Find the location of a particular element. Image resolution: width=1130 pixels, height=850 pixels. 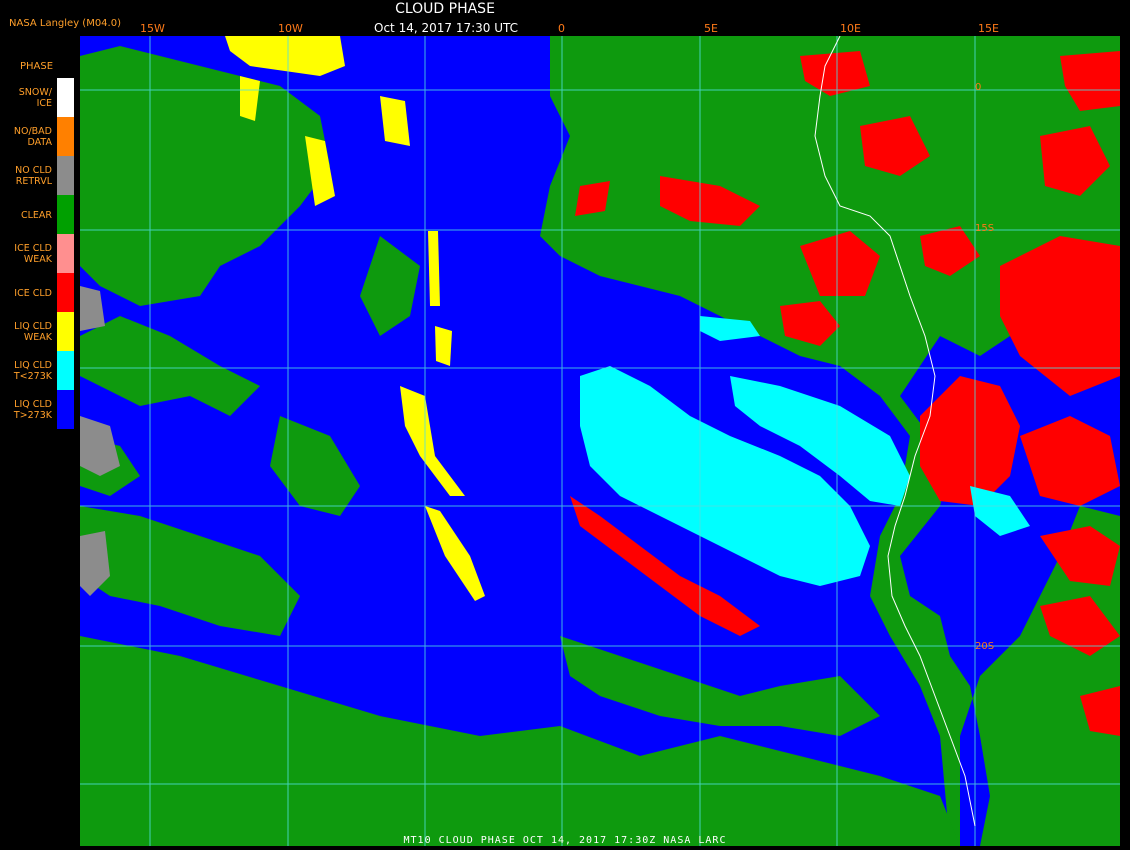

latitude-label: 15S is located at coordinates (985, 228).